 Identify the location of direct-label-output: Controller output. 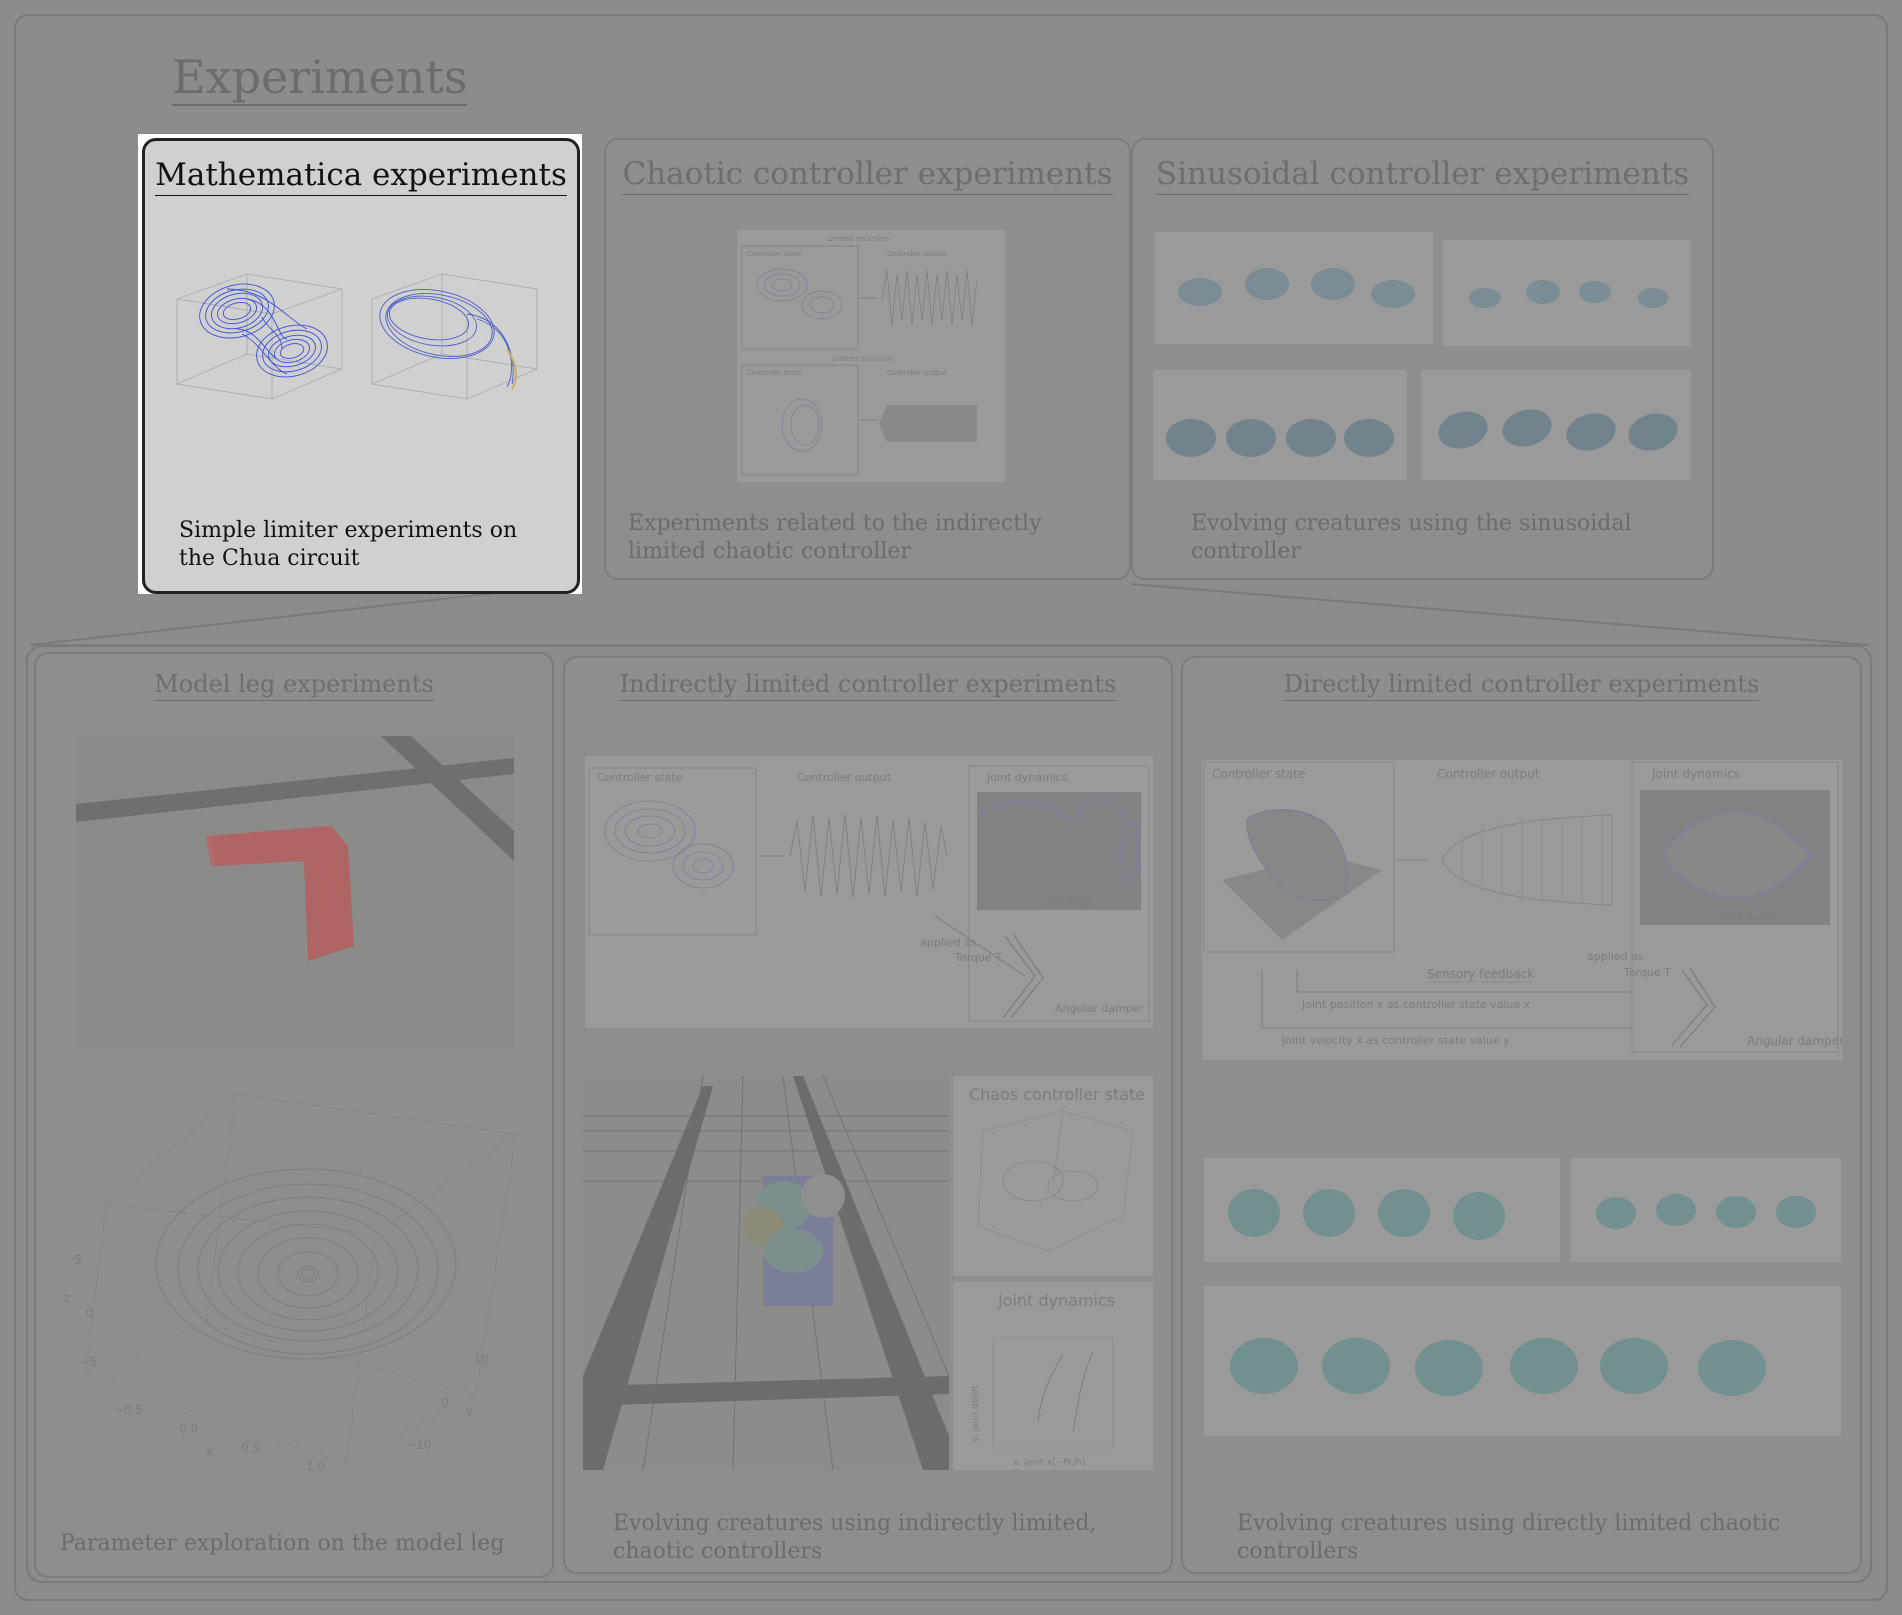
(1488, 774).